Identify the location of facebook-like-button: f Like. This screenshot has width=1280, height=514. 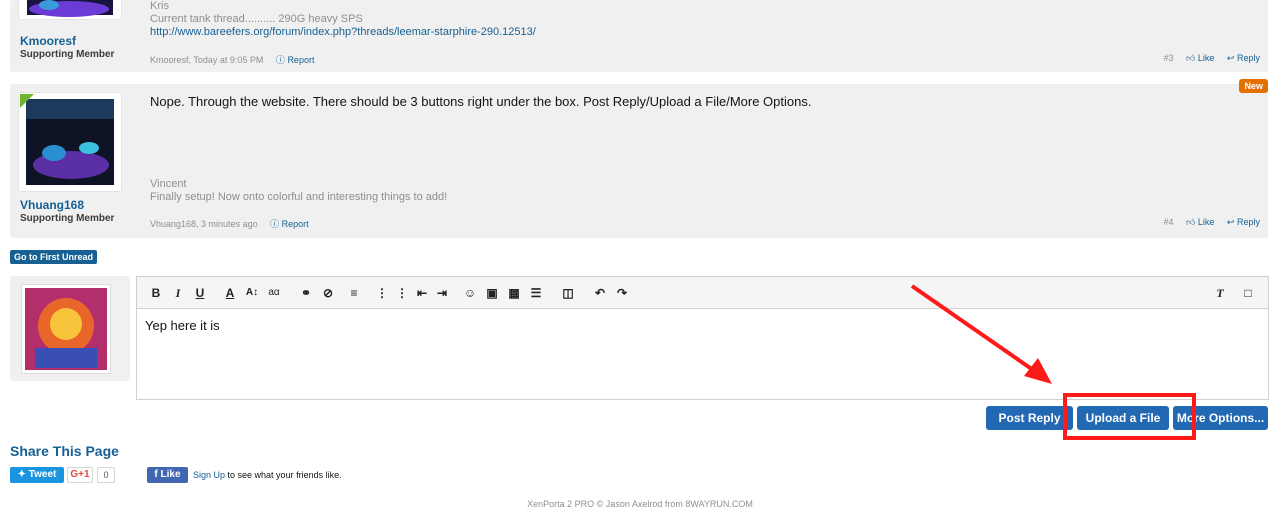
(167, 475).